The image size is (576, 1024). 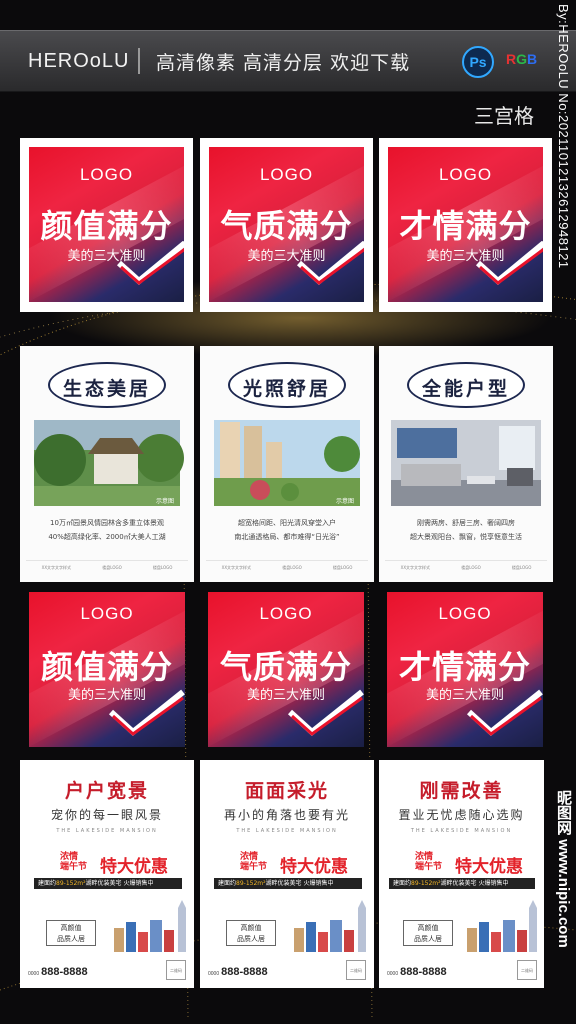 I want to click on top-card-1: LOGO 颜值满分 美的三大准则, so click(x=106, y=225).